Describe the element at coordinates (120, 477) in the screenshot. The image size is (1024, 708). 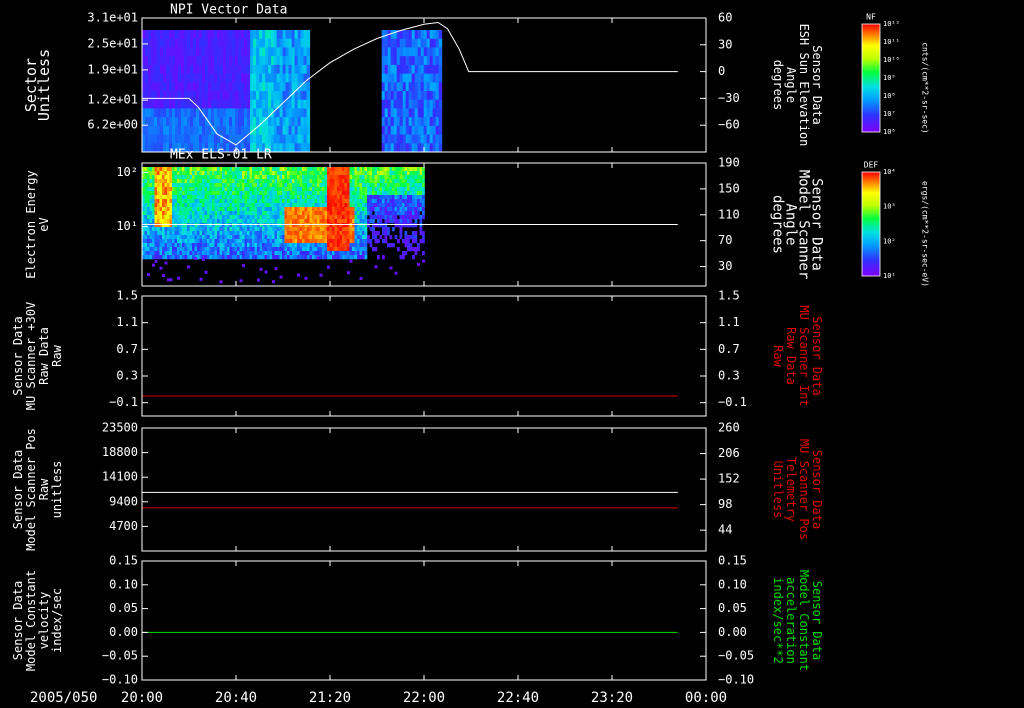
I see `y-tick-label: 14100` at that location.